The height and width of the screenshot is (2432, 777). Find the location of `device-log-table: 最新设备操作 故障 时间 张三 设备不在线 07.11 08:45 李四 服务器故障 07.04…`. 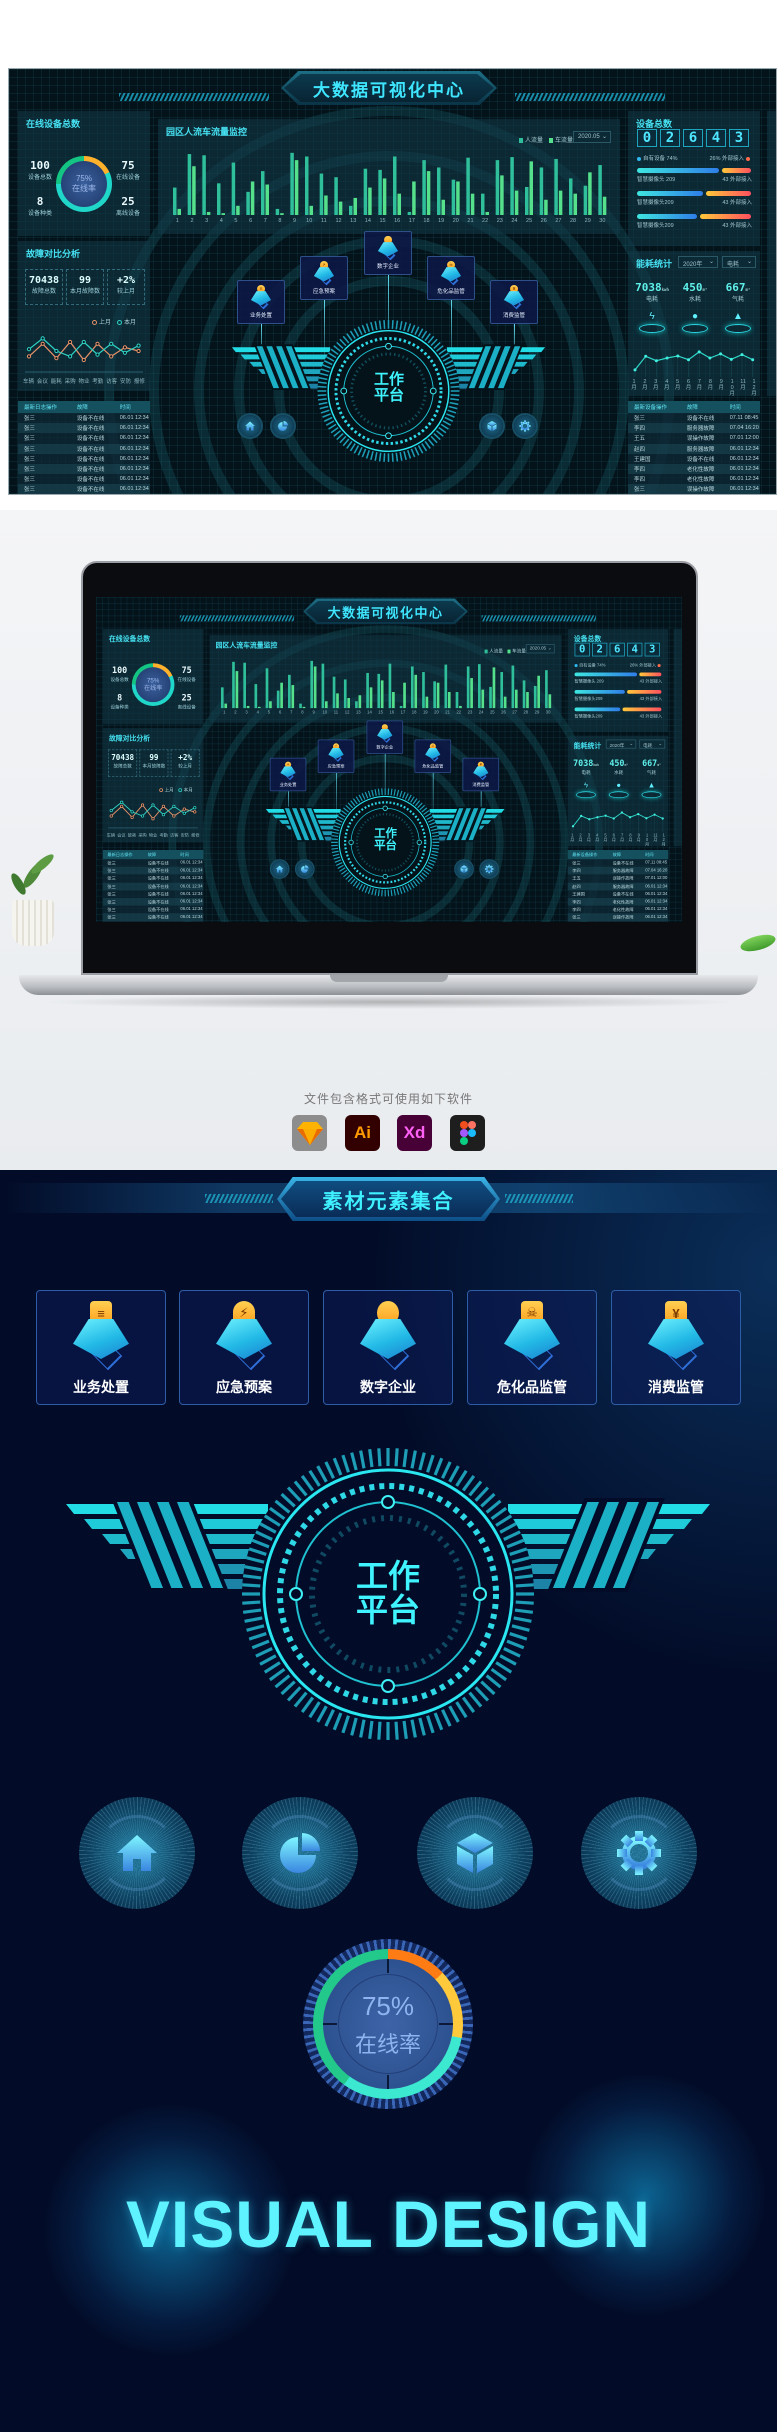

device-log-table: 最新设备操作 故障 时间 张三 设备不在线 07.11 08:45 李四 服务器故障 07.04… is located at coordinates (618, 885).